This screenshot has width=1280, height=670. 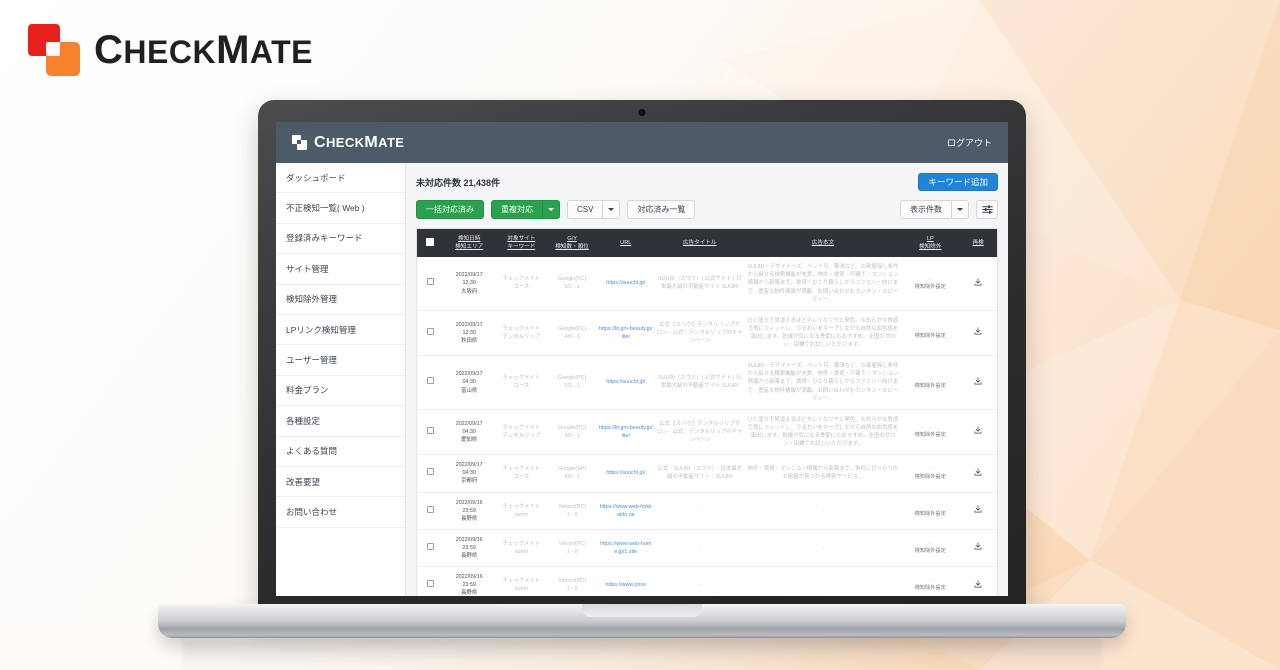 I want to click on ad-url-link: https://www.web-hokkaido.ne, so click(x=626, y=511).